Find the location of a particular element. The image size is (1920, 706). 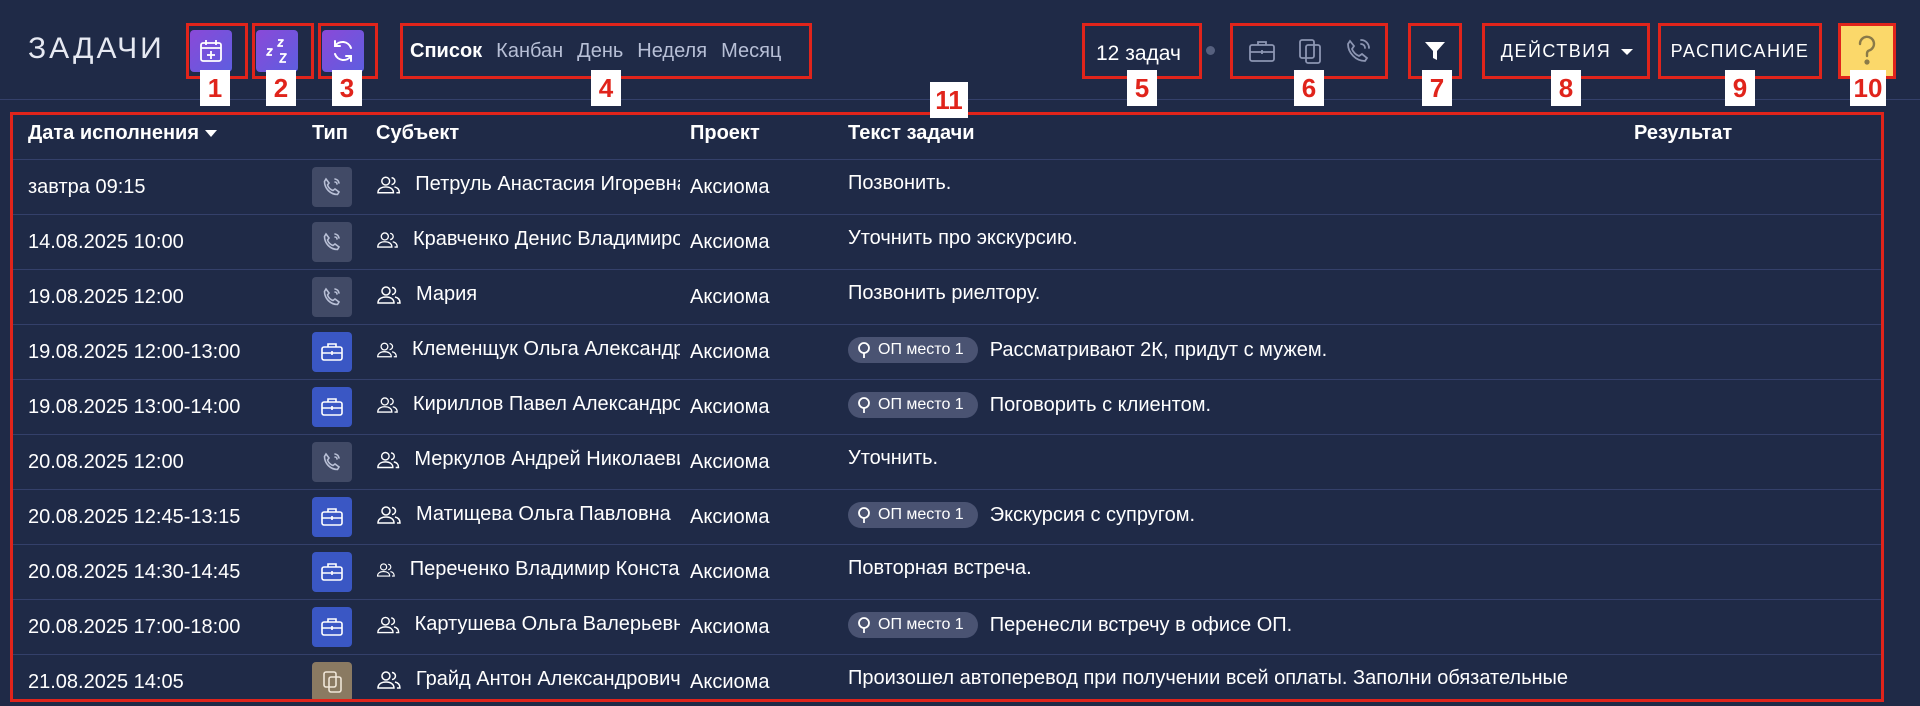

cell-subject: Матищева Ольга Павловна is located at coordinates (528, 514).